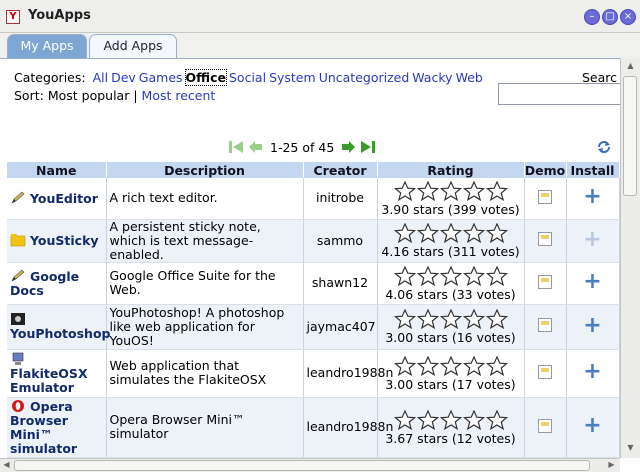 This screenshot has width=640, height=472. What do you see at coordinates (451, 170) in the screenshot?
I see `column-header-rating: Rating` at bounding box center [451, 170].